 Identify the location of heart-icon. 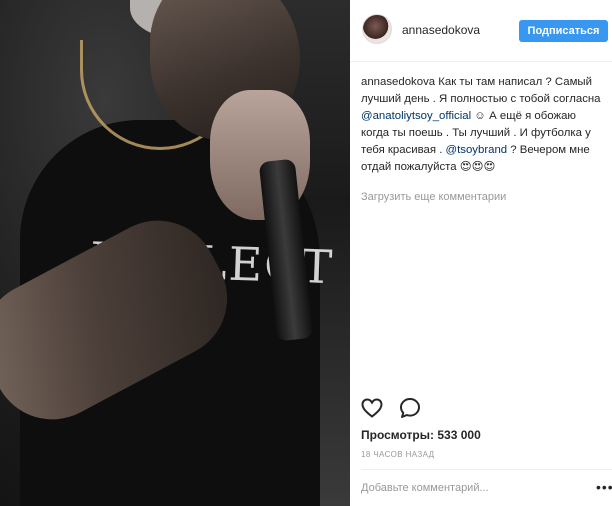
(372, 408).